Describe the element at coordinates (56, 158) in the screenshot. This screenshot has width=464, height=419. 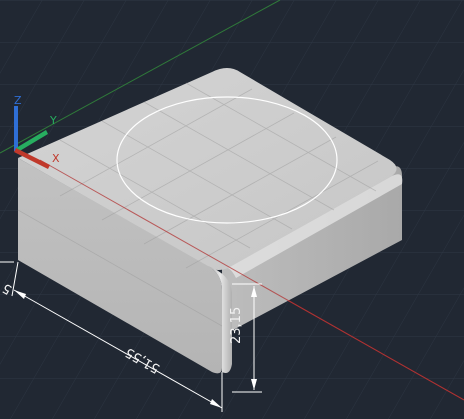
I see `ucs-x-label: X` at that location.